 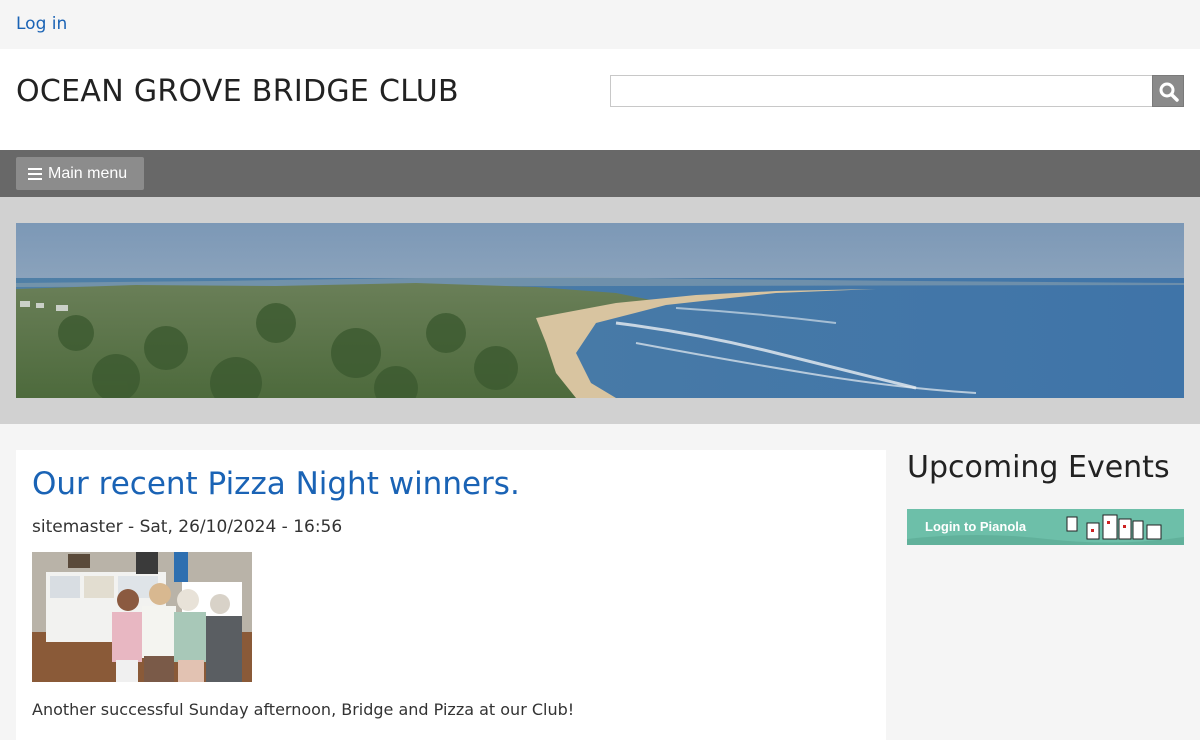 I want to click on search-input, so click(x=881, y=91).